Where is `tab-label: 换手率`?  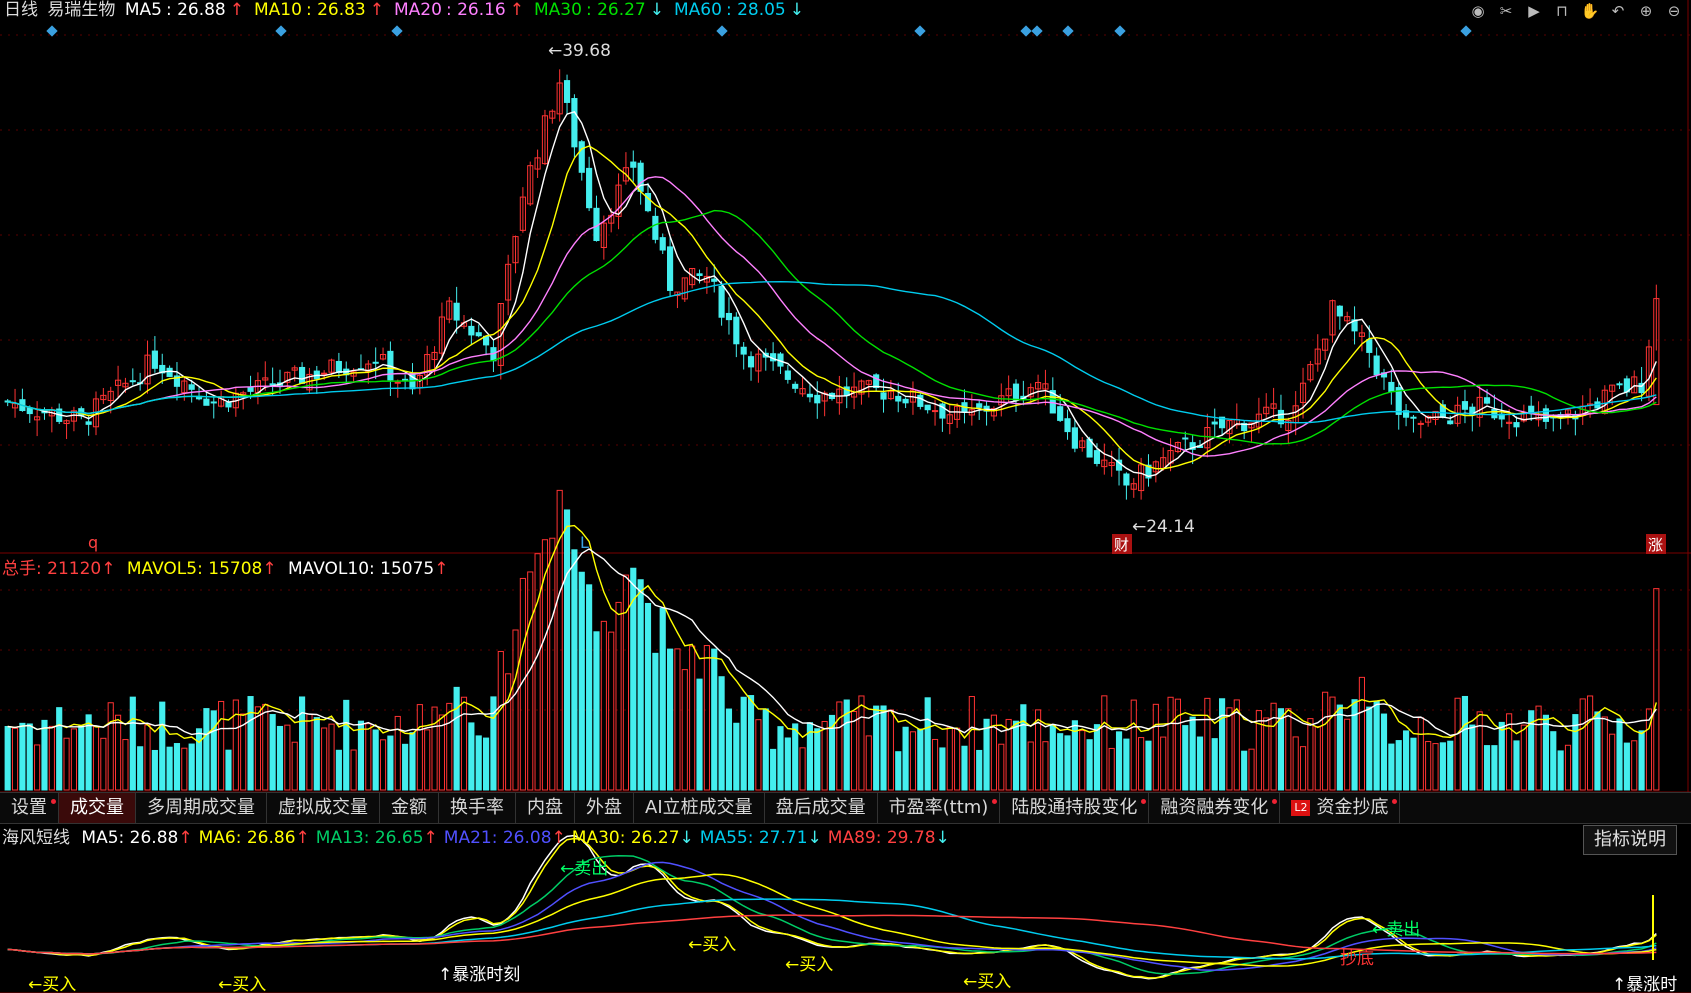
tab-label: 换手率 is located at coordinates (477, 807).